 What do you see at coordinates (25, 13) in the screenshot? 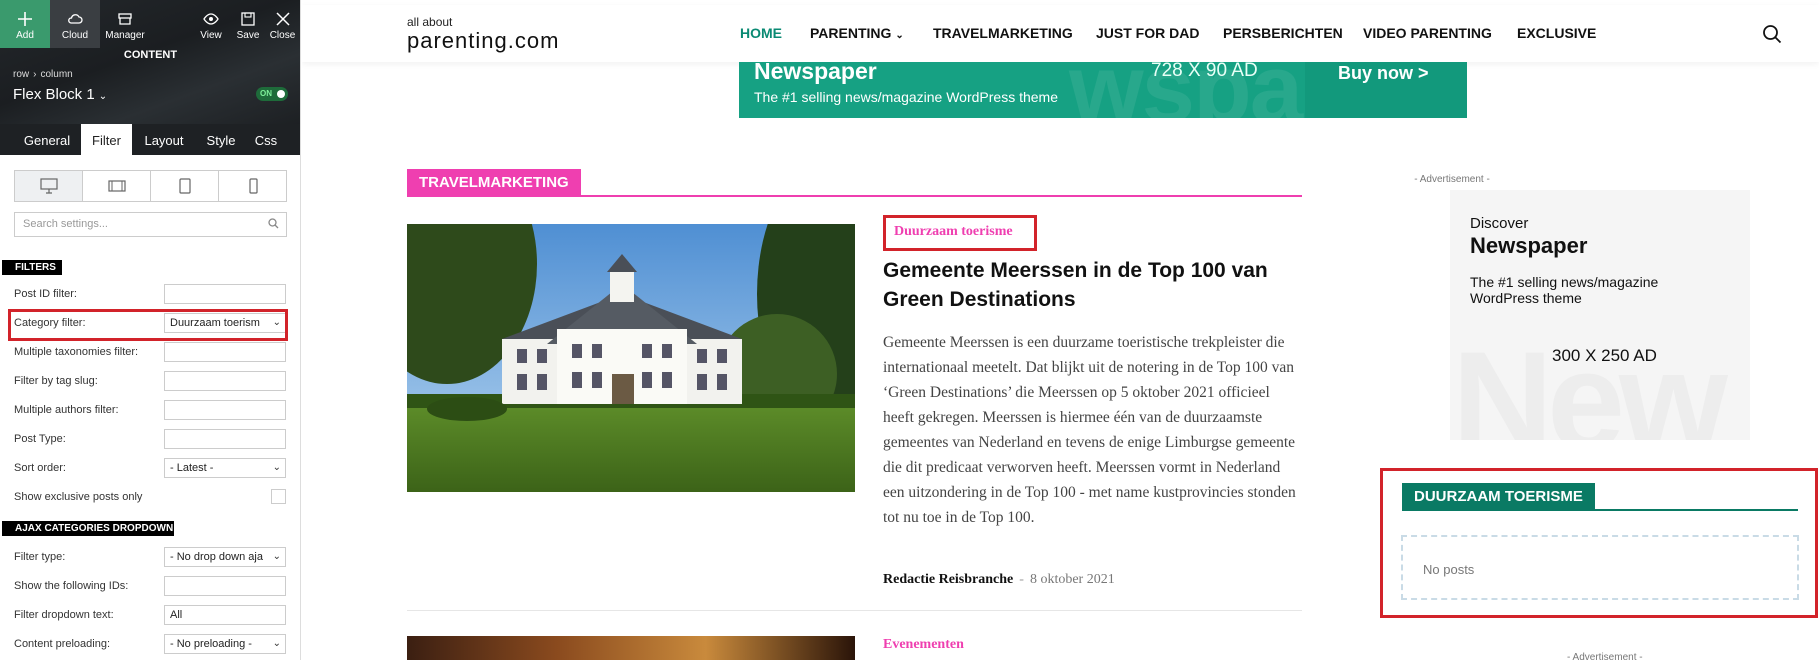
I see `plus-icon` at bounding box center [25, 13].